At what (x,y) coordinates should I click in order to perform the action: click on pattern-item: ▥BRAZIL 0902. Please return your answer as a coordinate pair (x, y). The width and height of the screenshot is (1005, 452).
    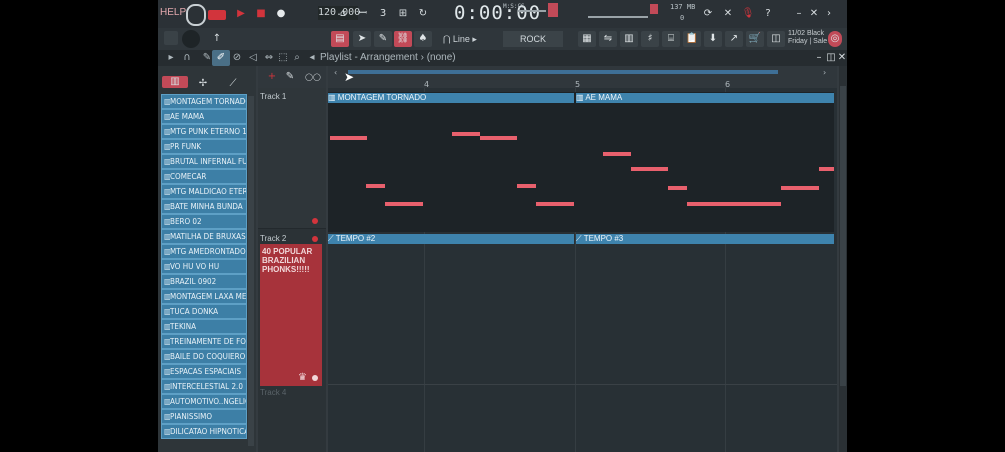
    Looking at the image, I should click on (204, 281).